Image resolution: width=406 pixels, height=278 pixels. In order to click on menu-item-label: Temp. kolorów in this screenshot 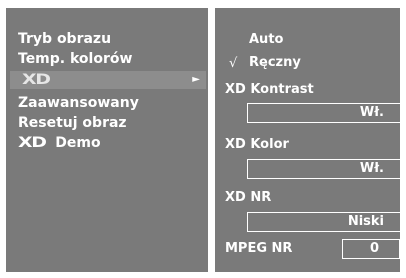, I will do `click(75, 59)`.